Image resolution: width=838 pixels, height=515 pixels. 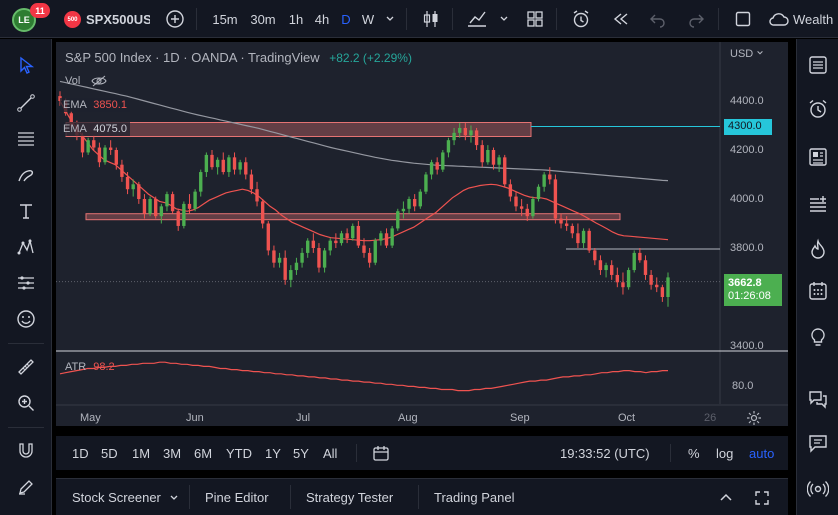 What do you see at coordinates (26, 487) in the screenshot?
I see `lock-drawings-tool` at bounding box center [26, 487].